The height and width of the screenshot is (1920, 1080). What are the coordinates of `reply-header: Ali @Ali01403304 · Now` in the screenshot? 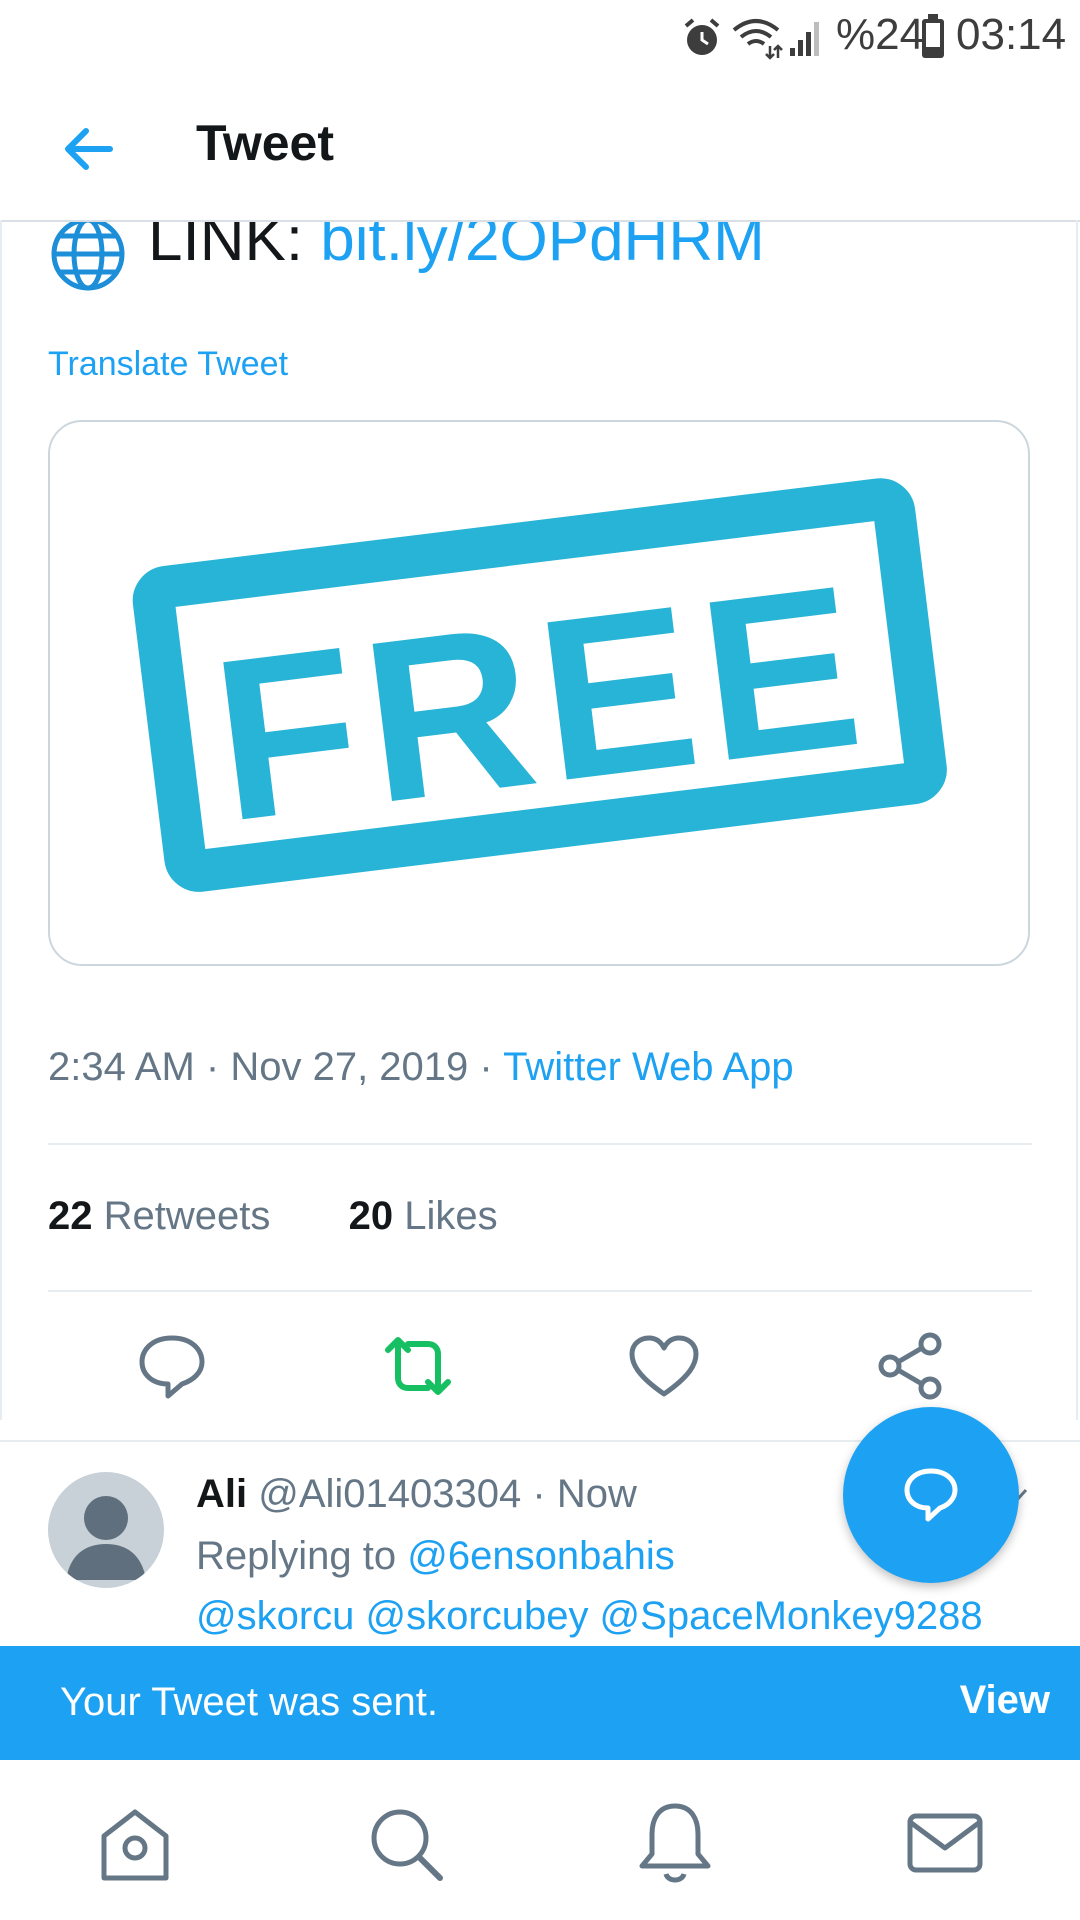 It's located at (416, 1494).